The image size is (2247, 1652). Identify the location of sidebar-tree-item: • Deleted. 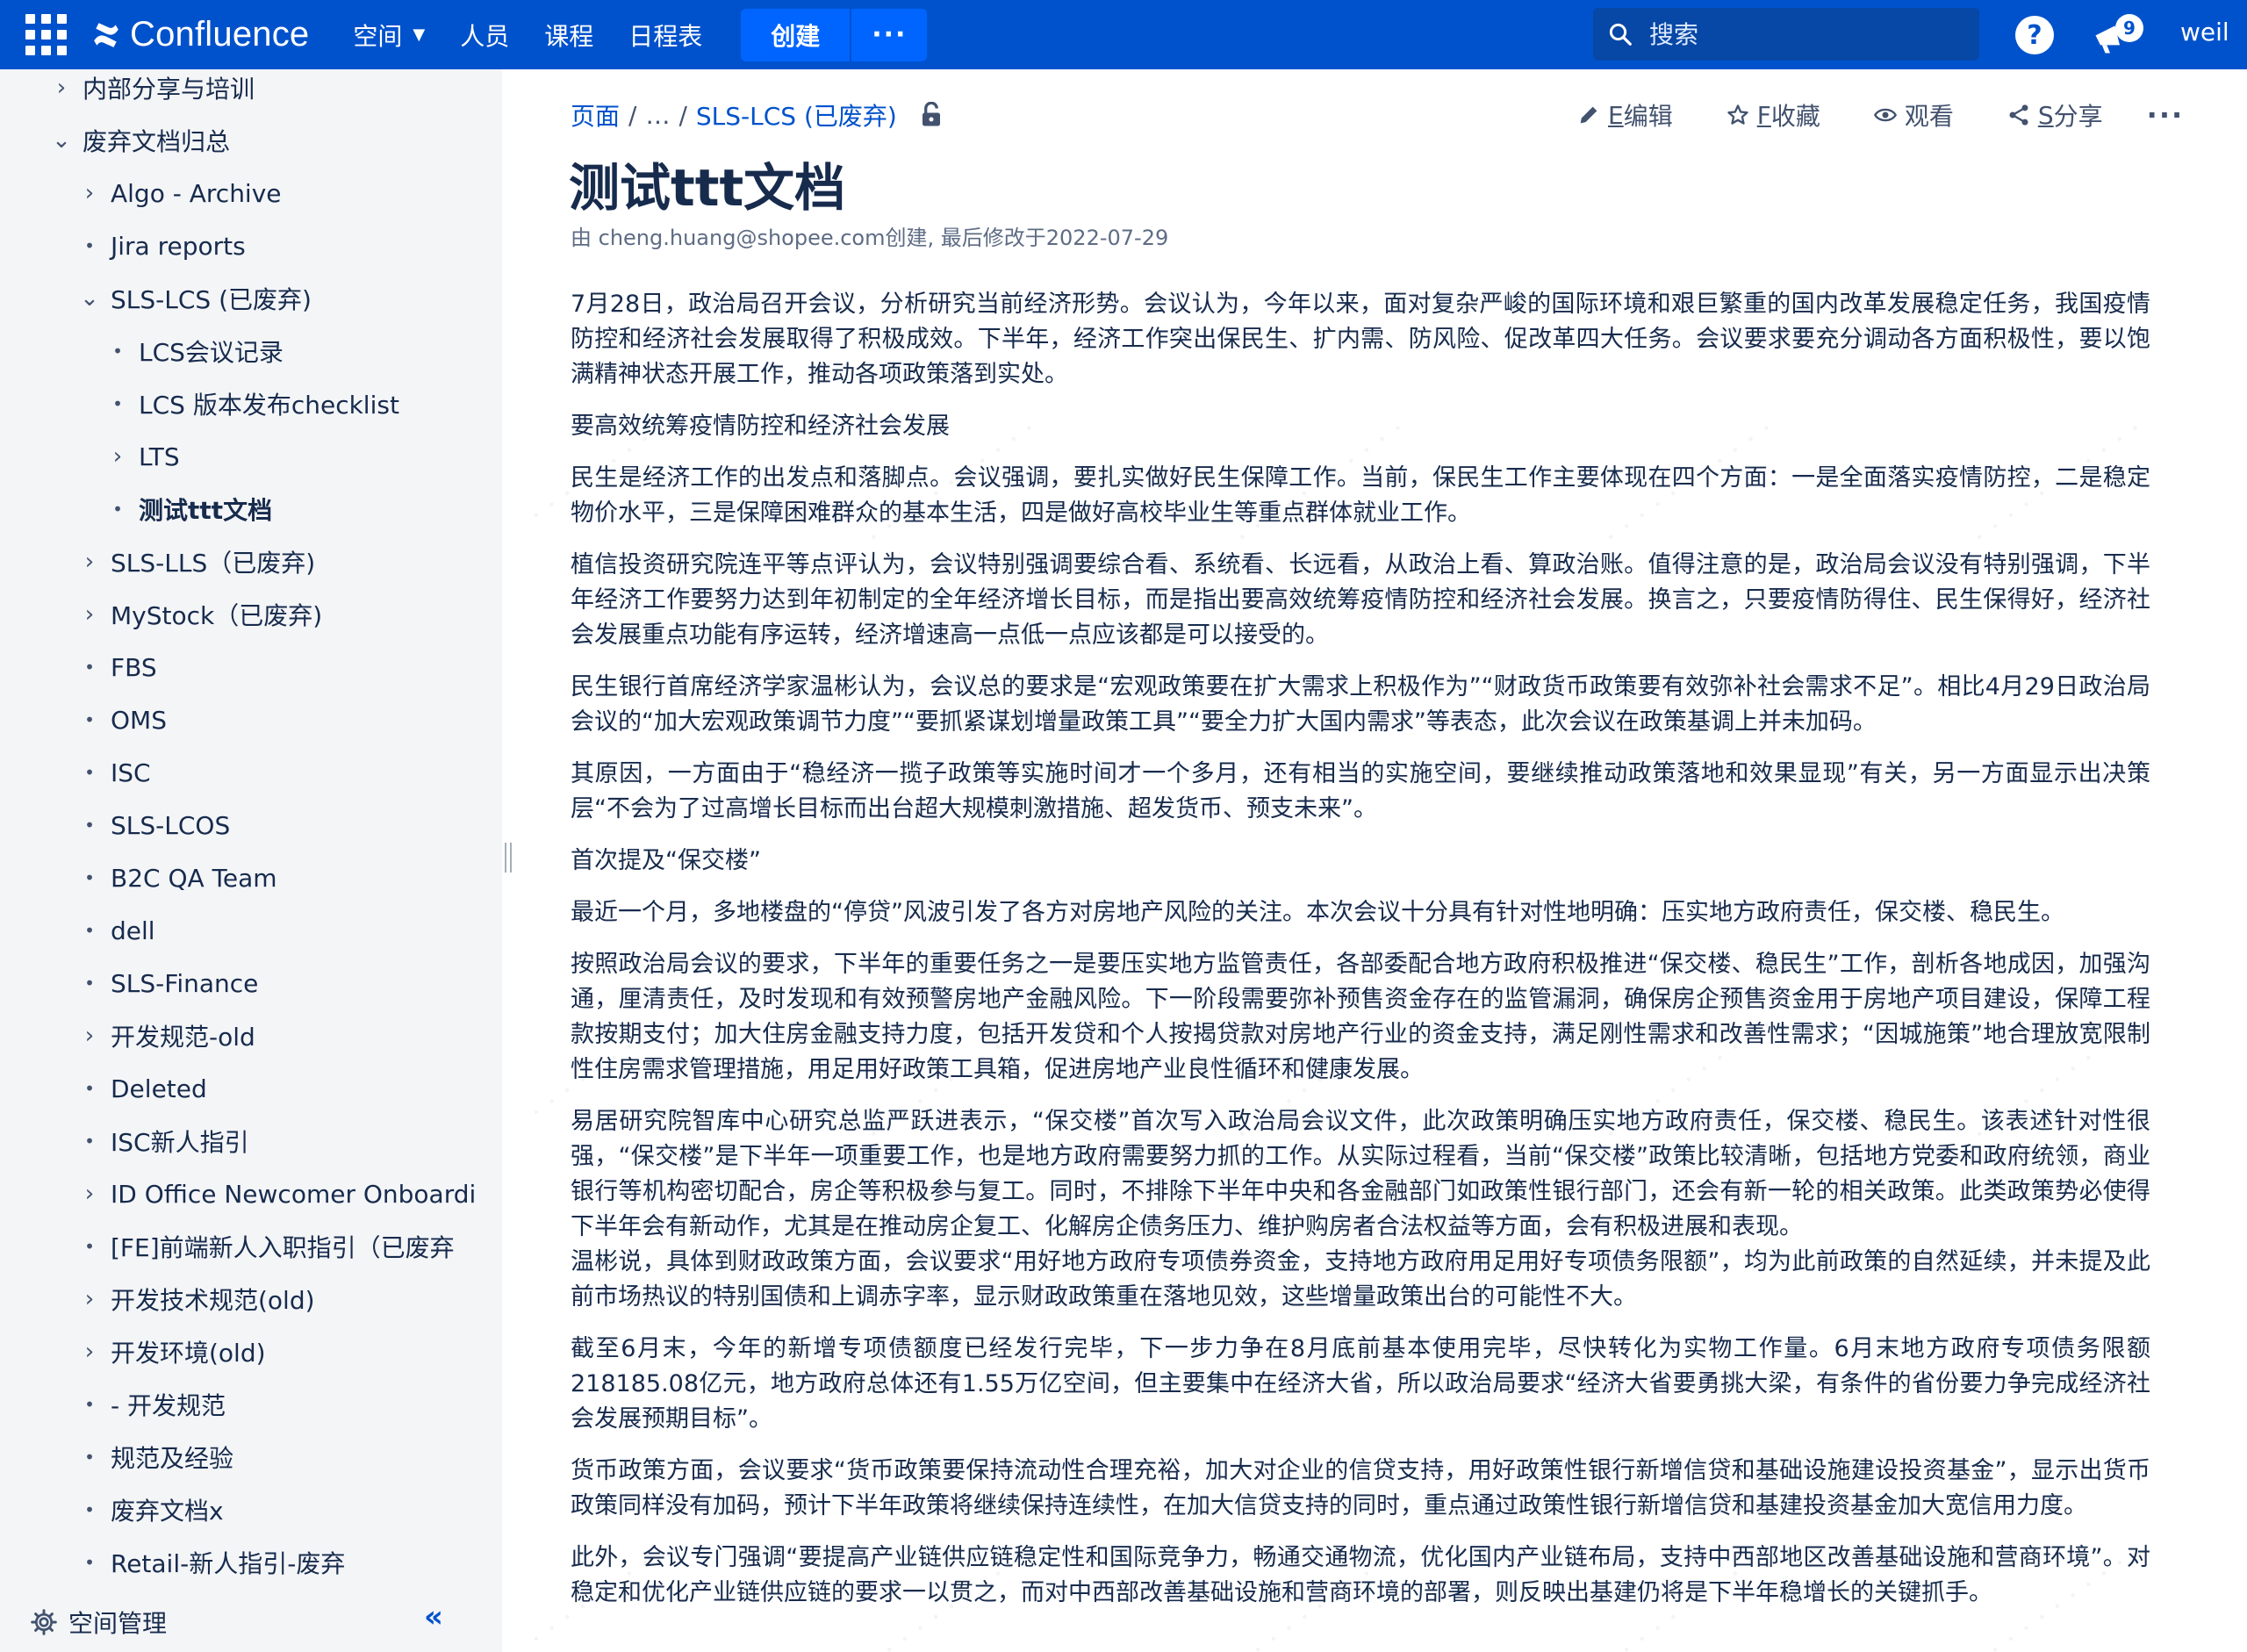
(141, 1088).